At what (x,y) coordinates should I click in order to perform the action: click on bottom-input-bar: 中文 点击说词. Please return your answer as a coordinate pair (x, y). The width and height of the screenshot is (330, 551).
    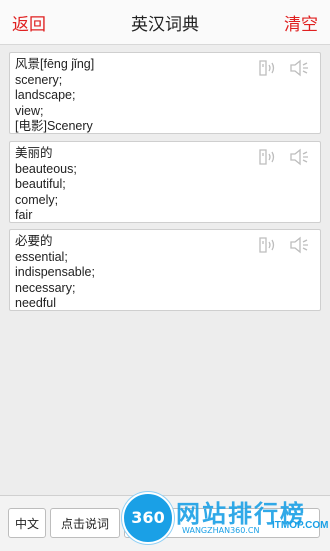
    Looking at the image, I should click on (165, 523).